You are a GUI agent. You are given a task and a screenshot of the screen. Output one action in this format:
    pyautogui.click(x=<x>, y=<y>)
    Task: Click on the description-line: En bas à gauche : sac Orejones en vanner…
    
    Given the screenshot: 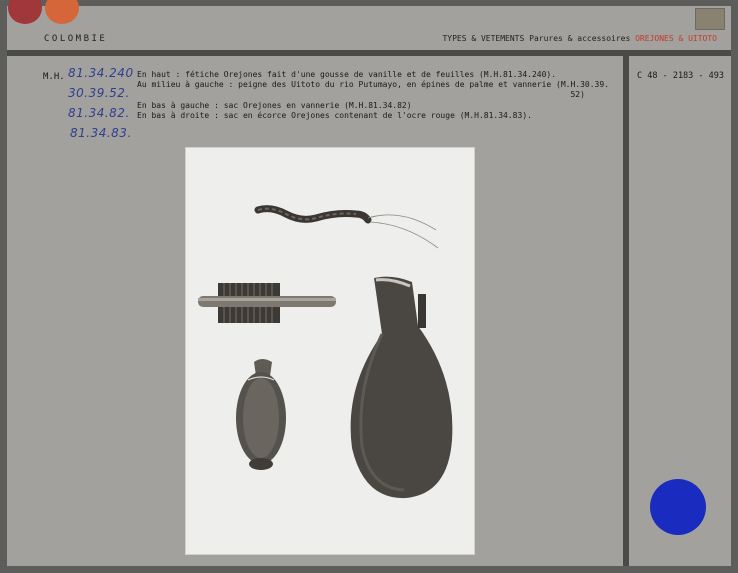 What is the action you would take?
    pyautogui.click(x=274, y=105)
    